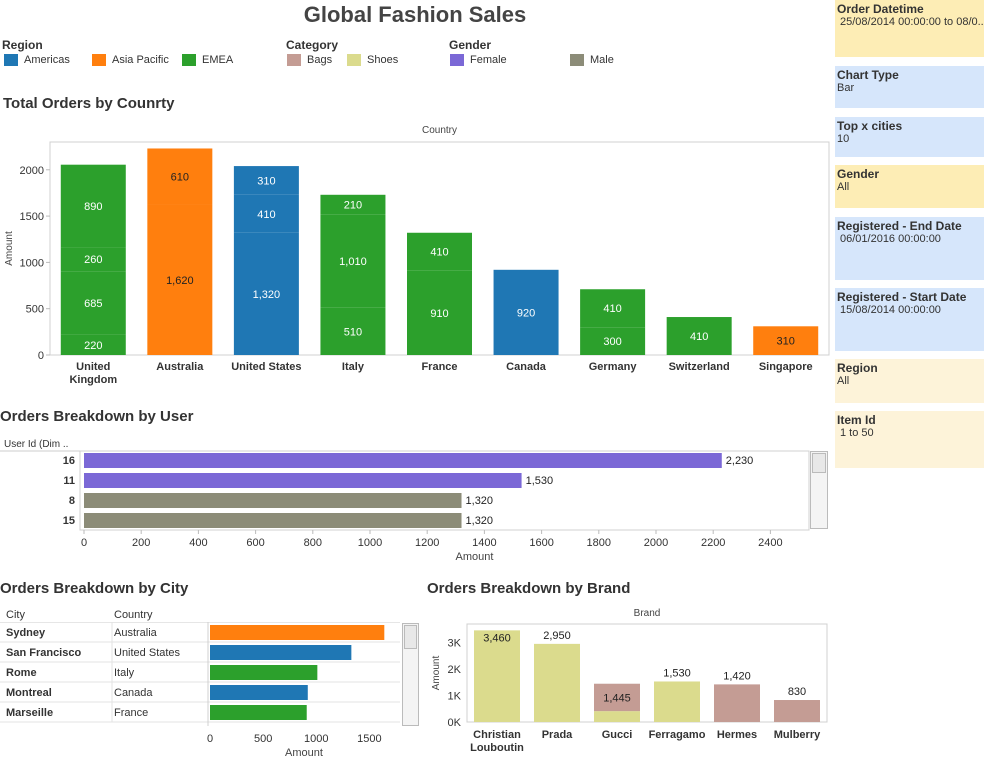 The height and width of the screenshot is (784, 984). I want to click on city-column-header: City, so click(15, 615).